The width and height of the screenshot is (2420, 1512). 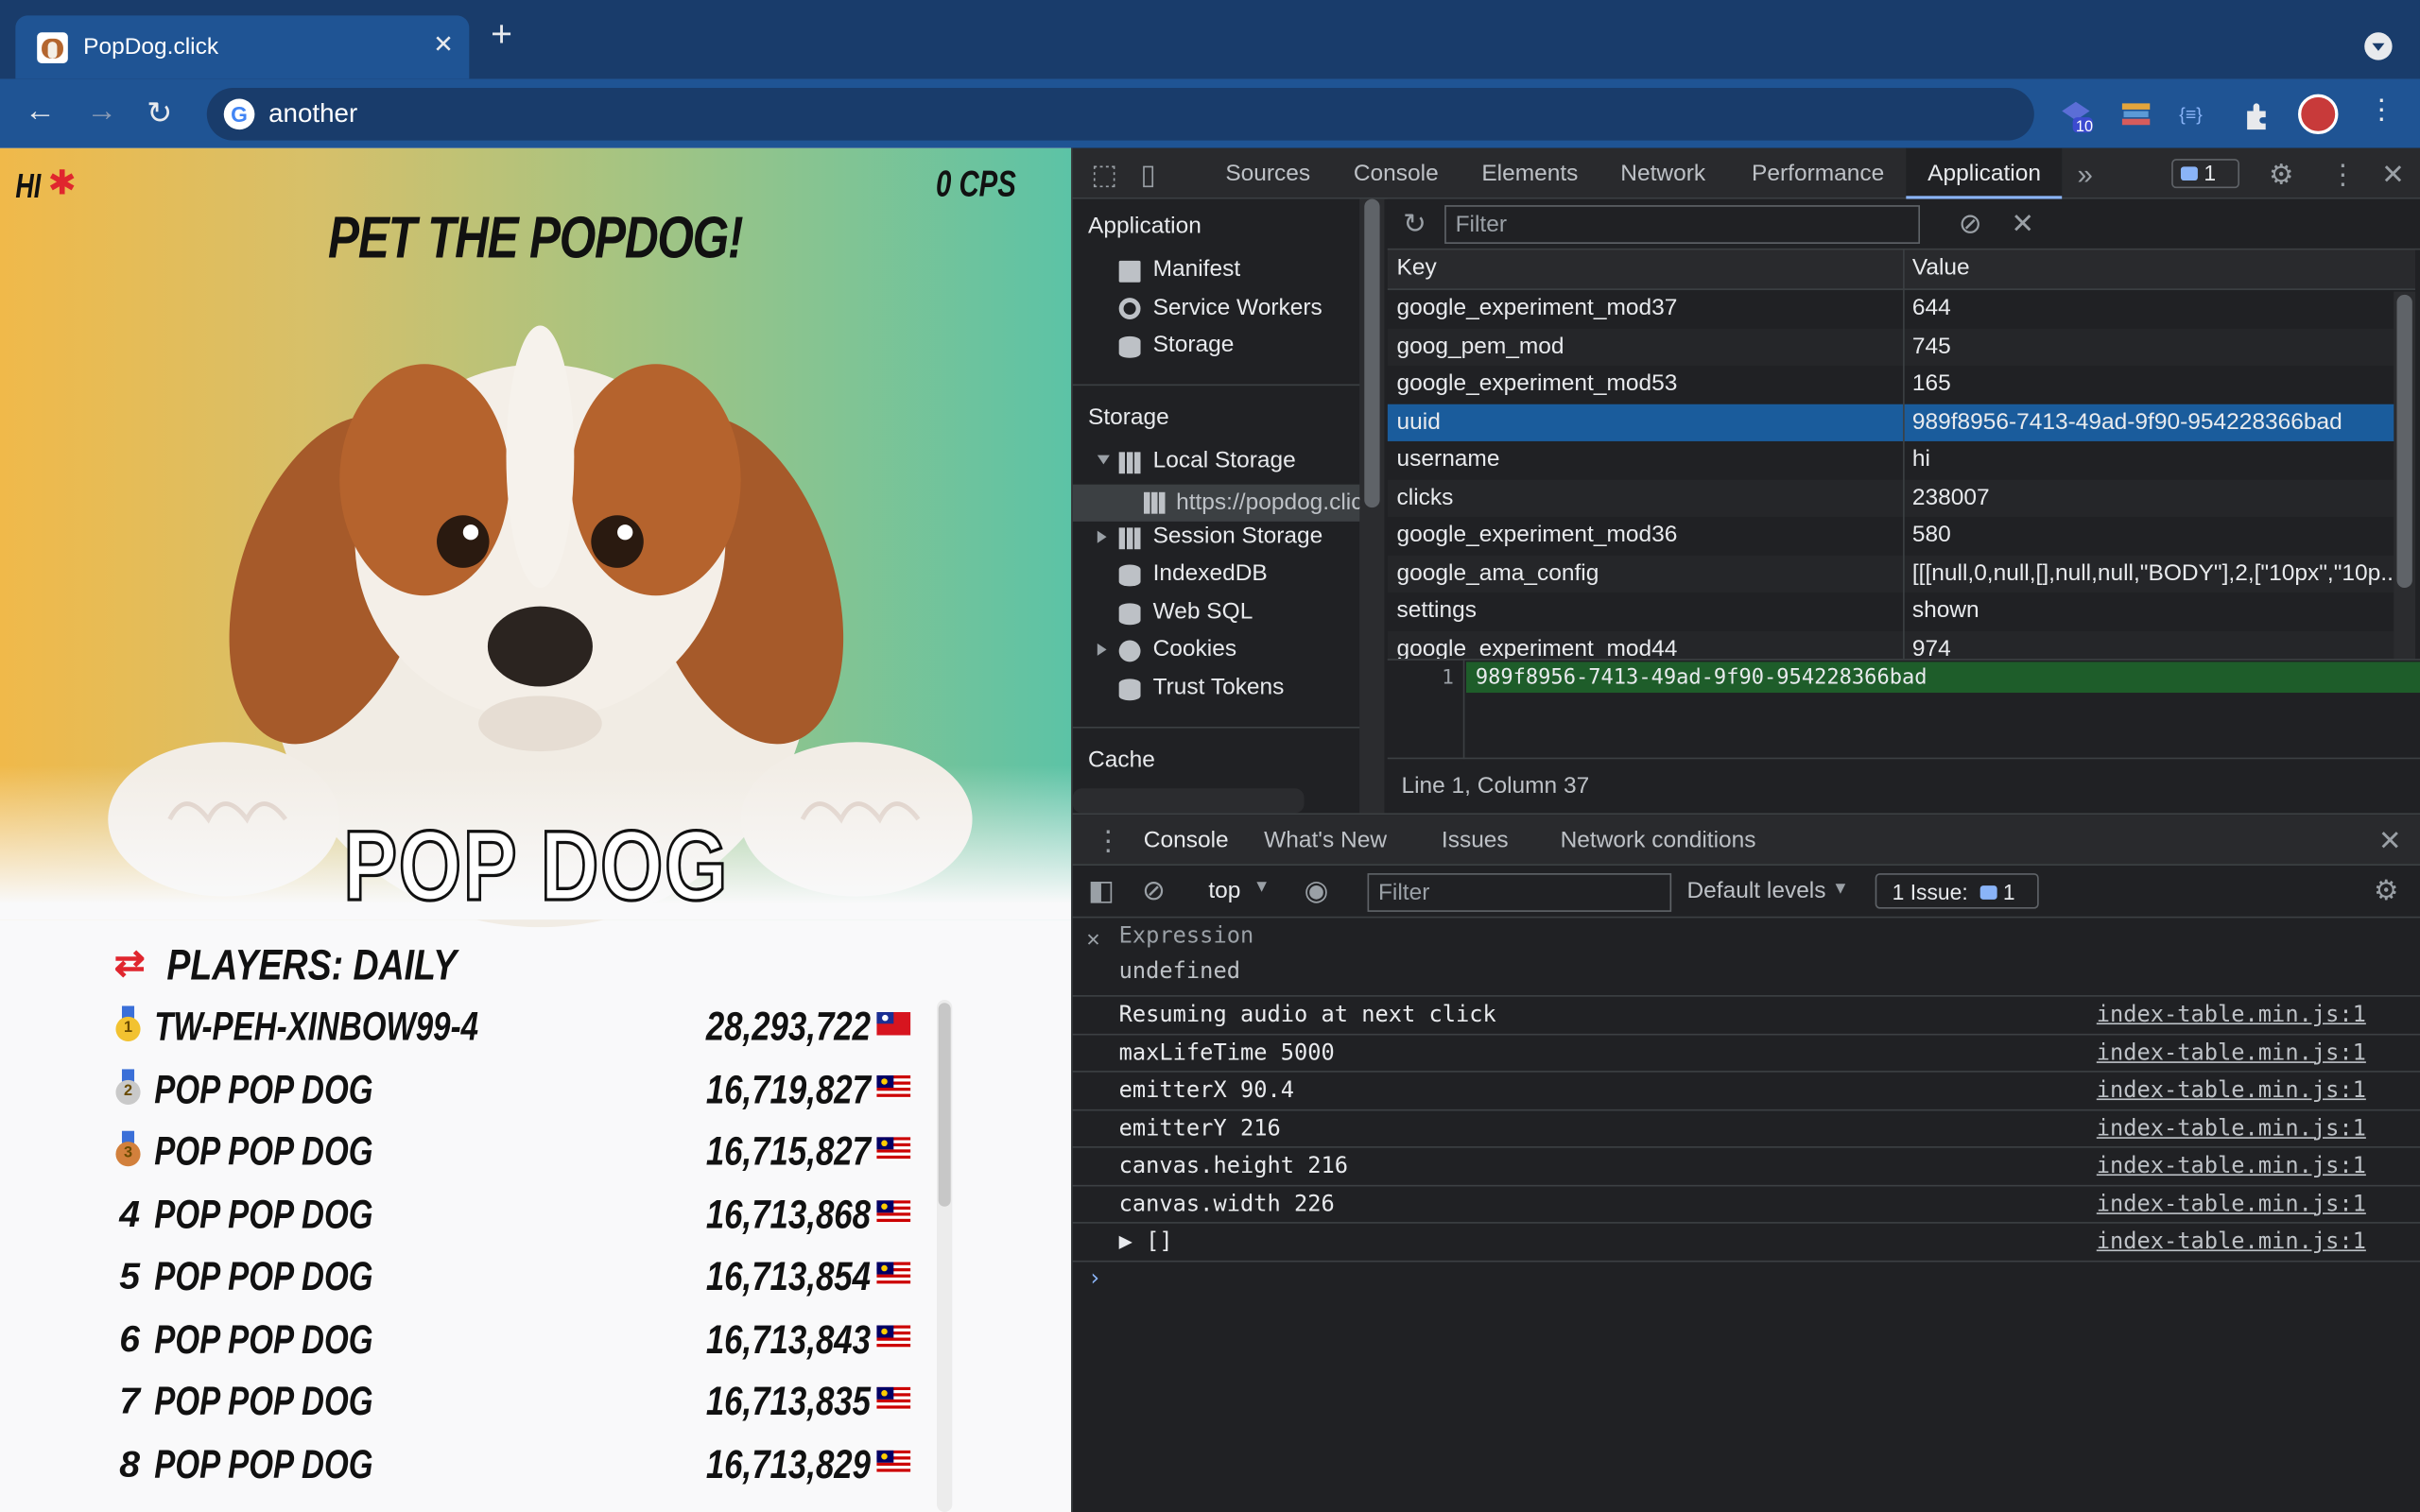 What do you see at coordinates (1901, 422) in the screenshot?
I see `storage-row: uuid 989f8956-7413-49ad-9f90-954228366bad` at bounding box center [1901, 422].